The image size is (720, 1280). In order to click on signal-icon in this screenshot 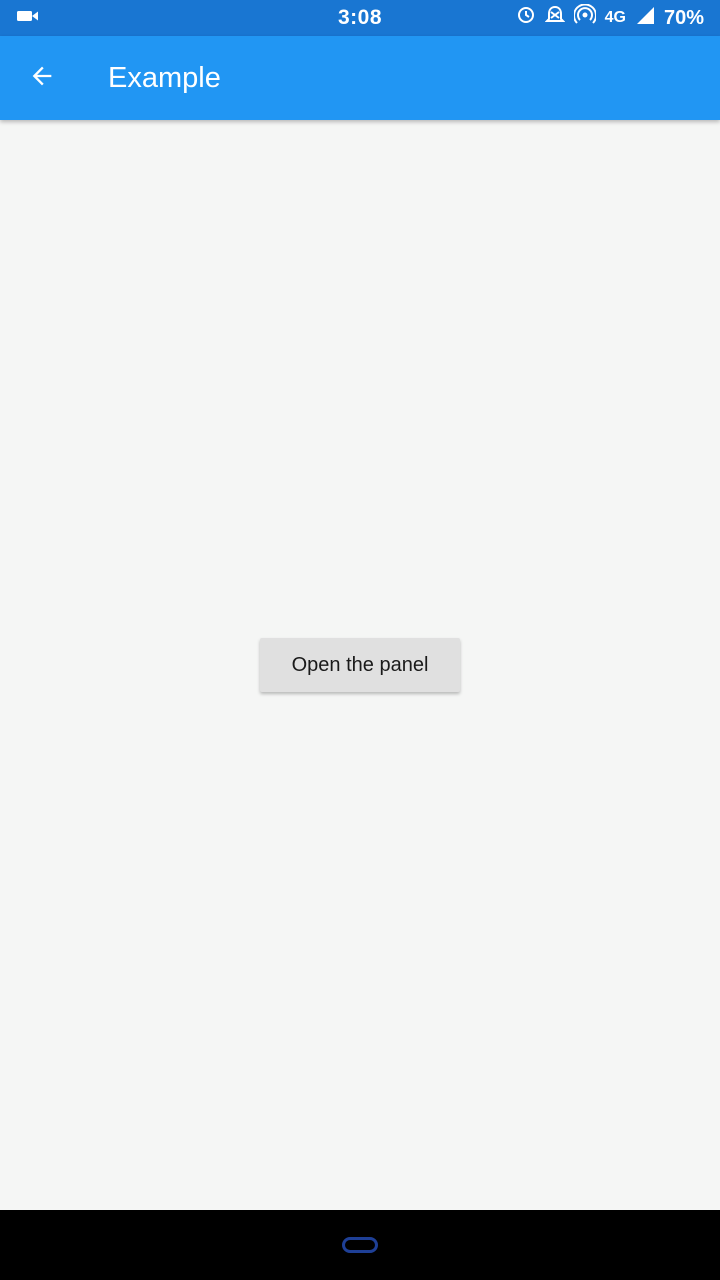, I will do `click(645, 18)`.